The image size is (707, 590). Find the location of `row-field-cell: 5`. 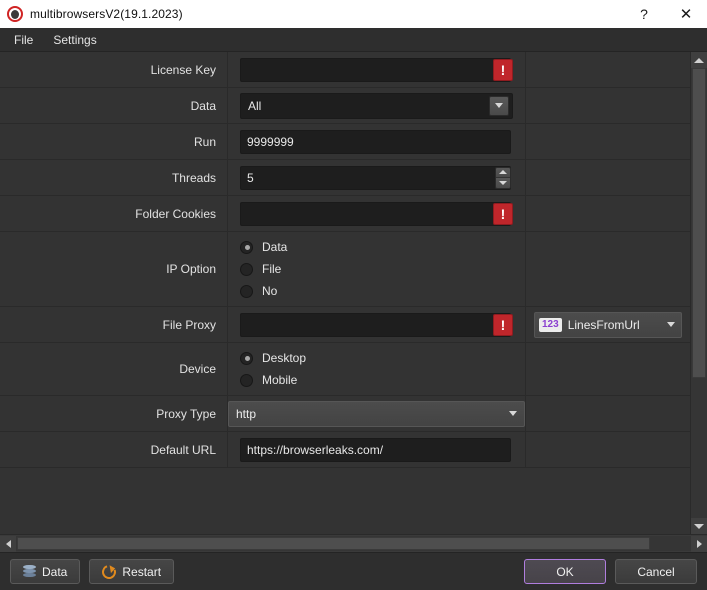

row-field-cell: 5 is located at coordinates (377, 177).